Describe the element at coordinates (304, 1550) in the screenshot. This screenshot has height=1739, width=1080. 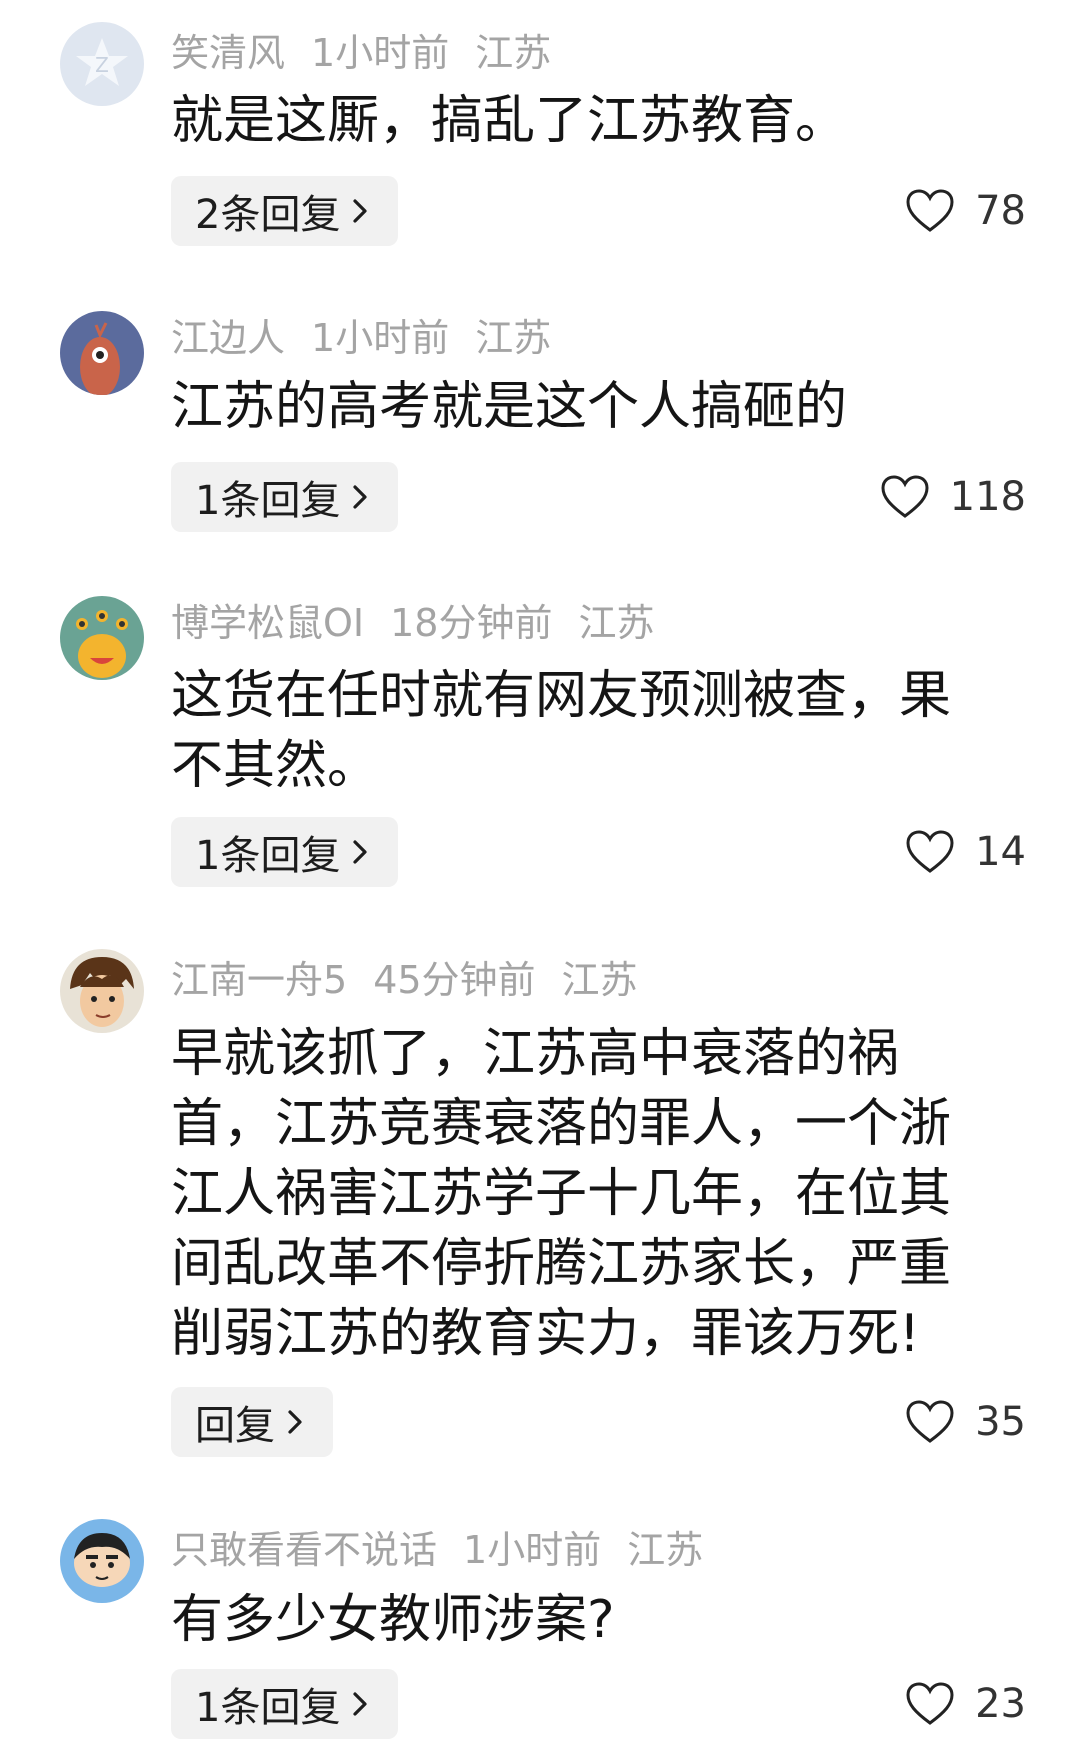
I see `username: 只敢看看不说话` at that location.